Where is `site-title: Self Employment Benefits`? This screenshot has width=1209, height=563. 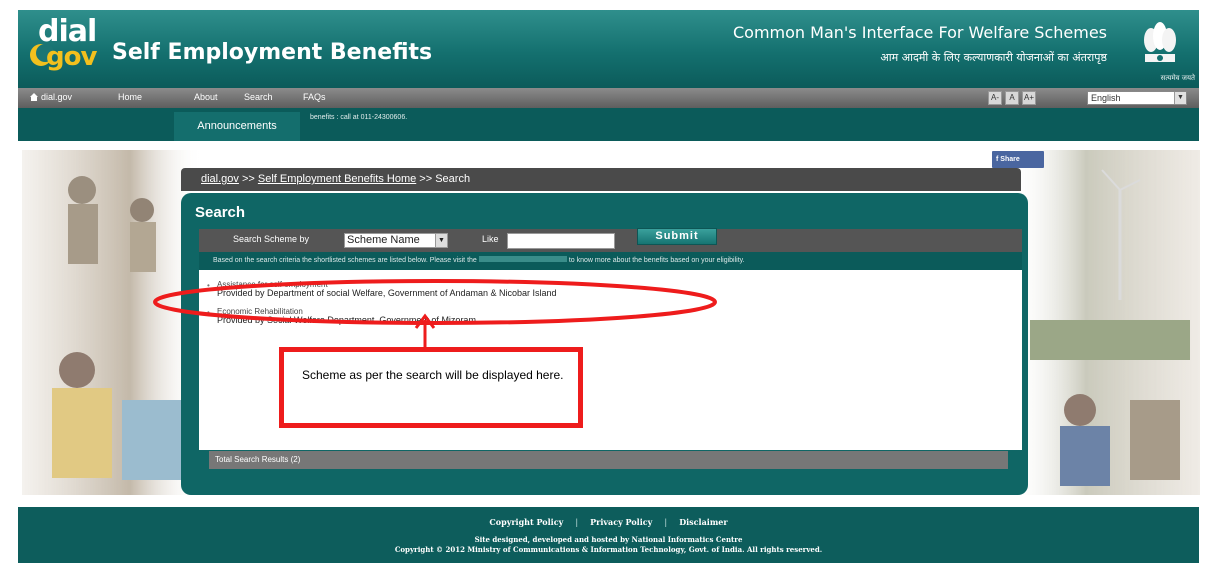
site-title: Self Employment Benefits is located at coordinates (272, 52).